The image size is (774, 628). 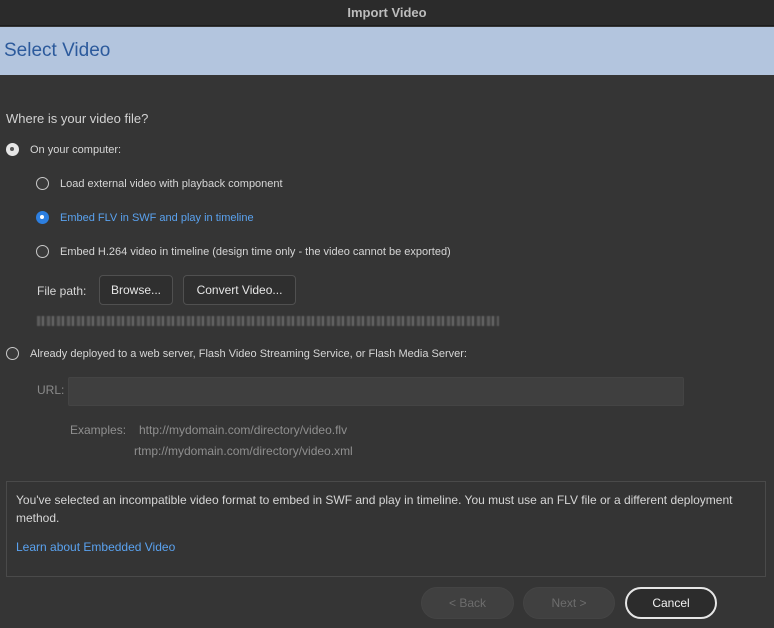 What do you see at coordinates (62, 291) in the screenshot?
I see `file-path-label: File path:` at bounding box center [62, 291].